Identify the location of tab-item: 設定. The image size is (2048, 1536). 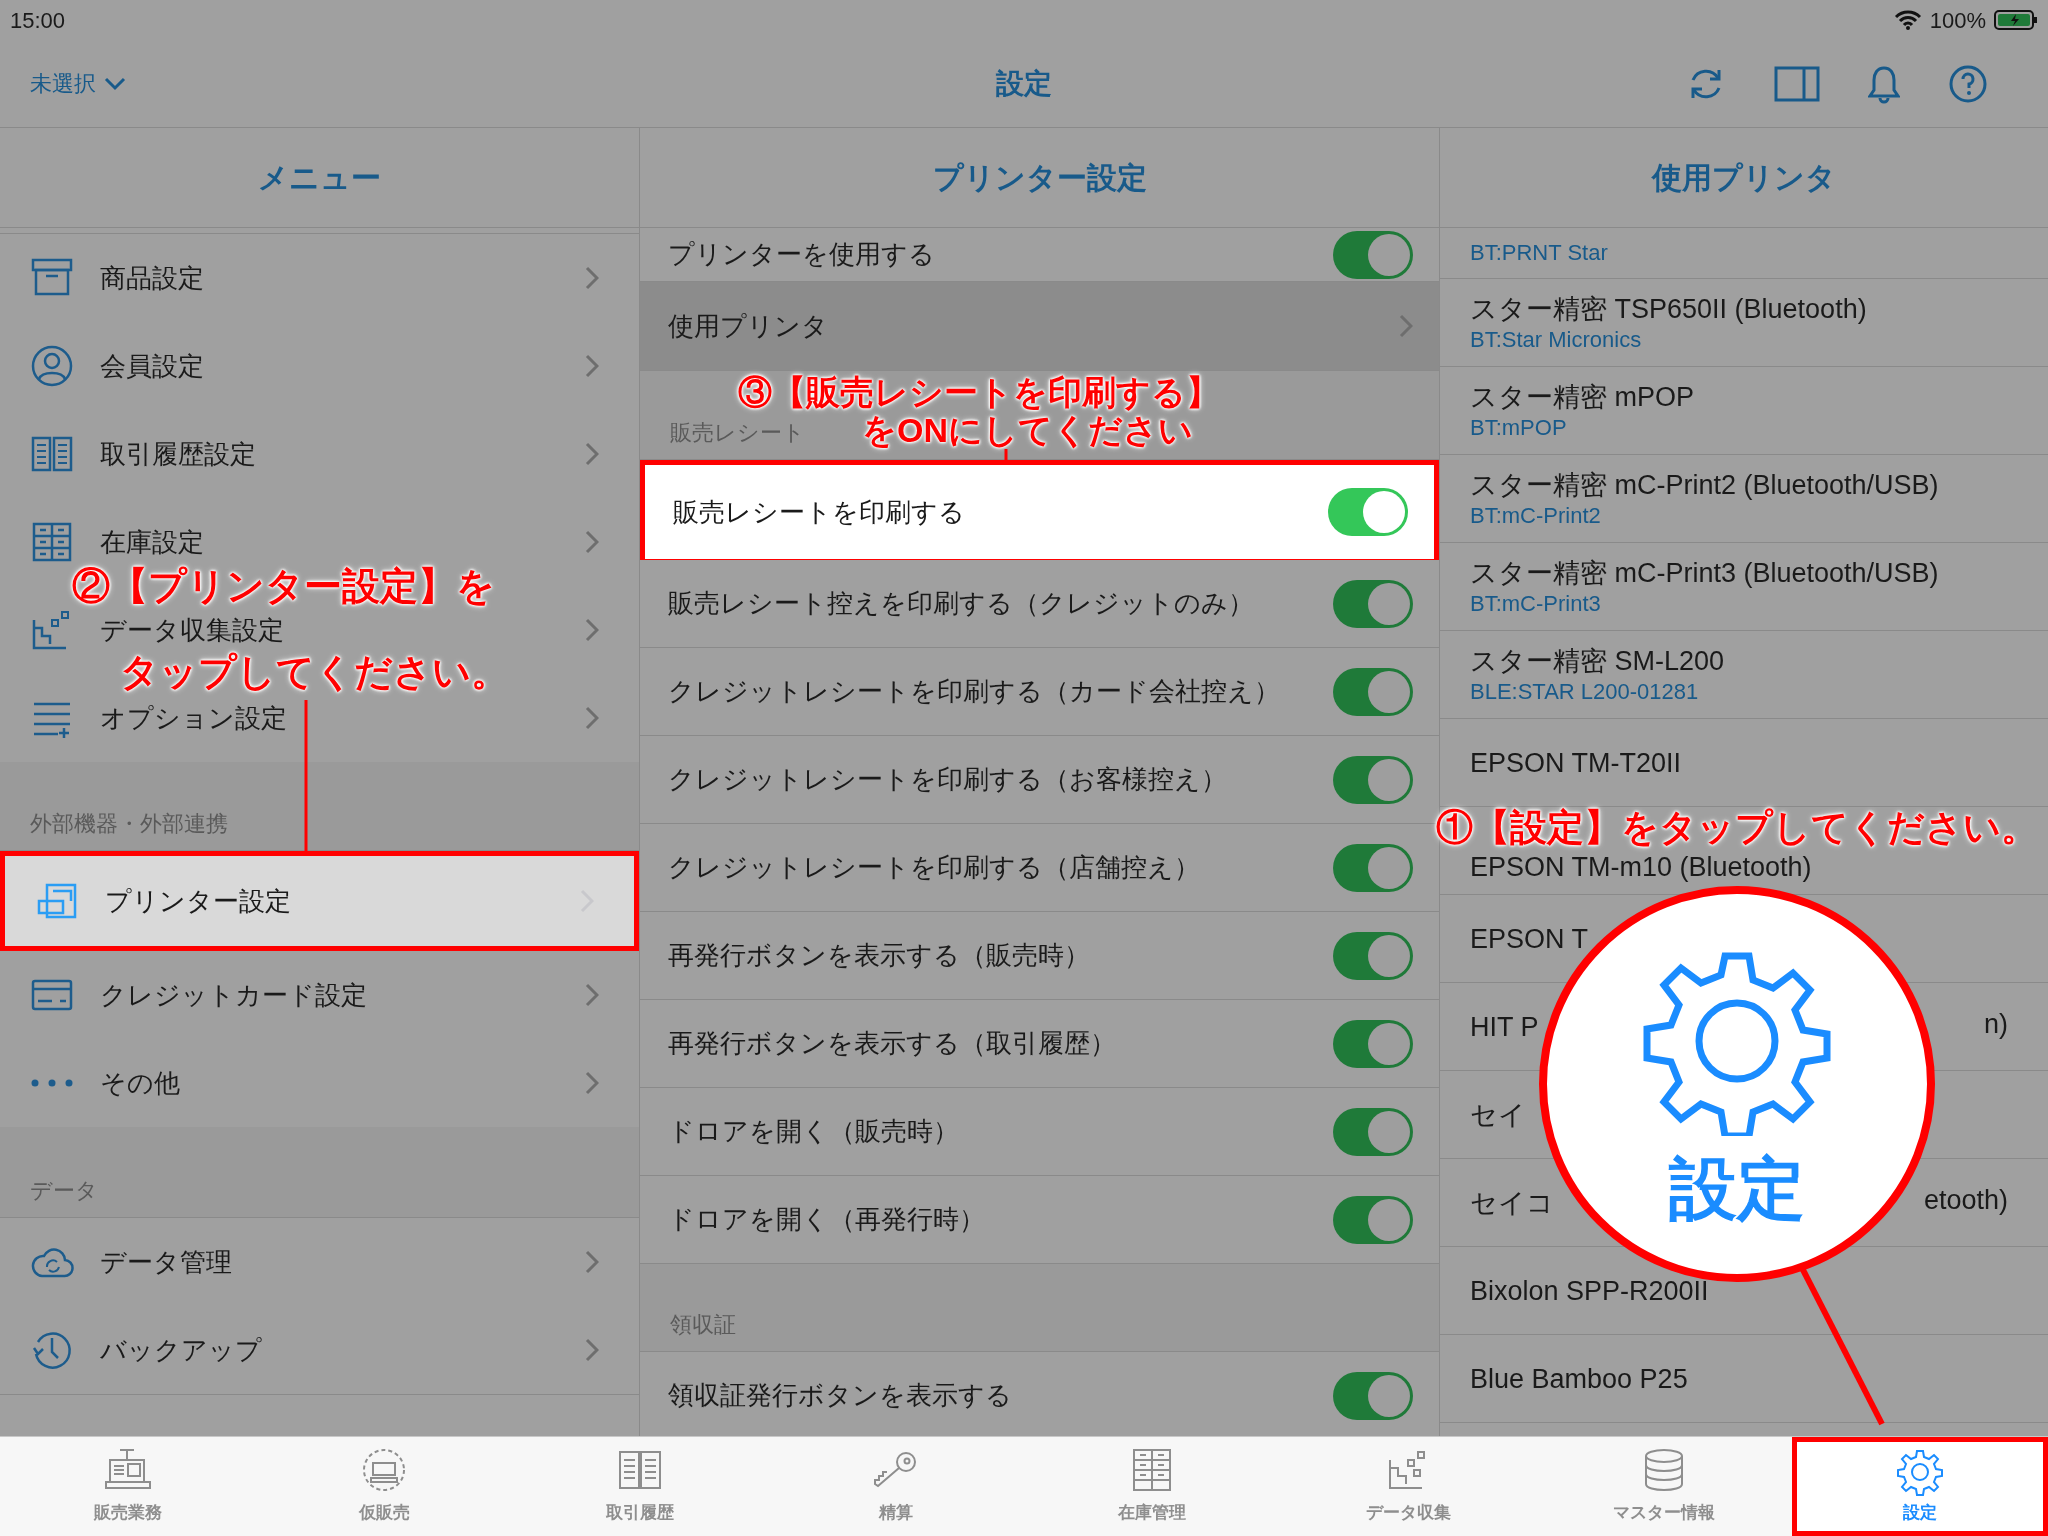
(1920, 1486).